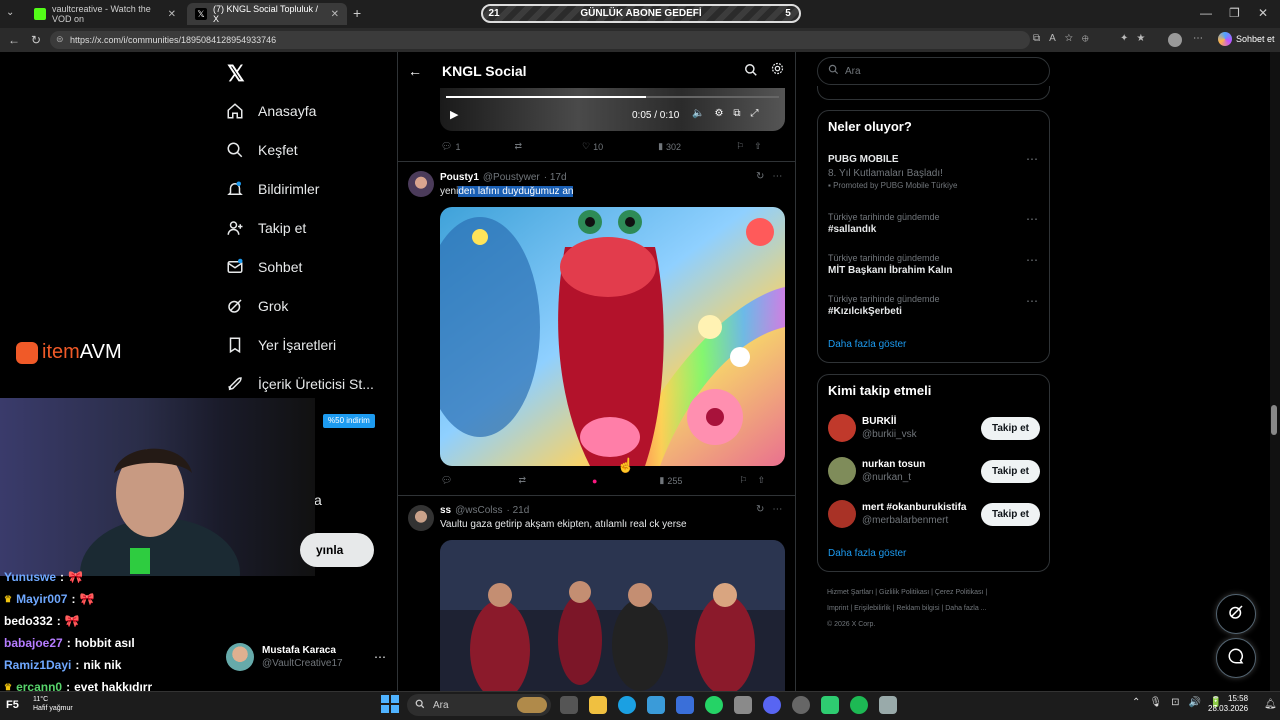  What do you see at coordinates (670, 480) in the screenshot?
I see `views-button: ▮ 255` at bounding box center [670, 480].